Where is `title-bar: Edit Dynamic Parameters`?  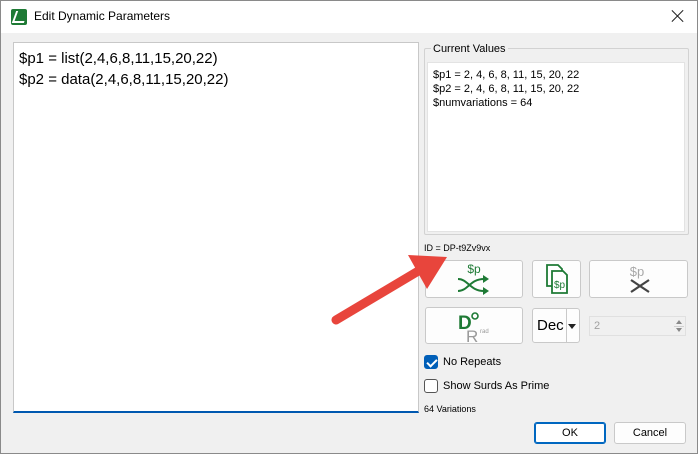
title-bar: Edit Dynamic Parameters is located at coordinates (349, 17).